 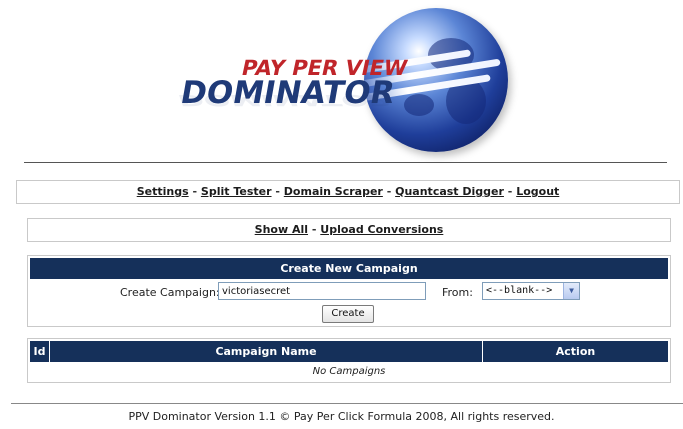 I want to click on logo-reflection: DOMINATOR, so click(x=284, y=100).